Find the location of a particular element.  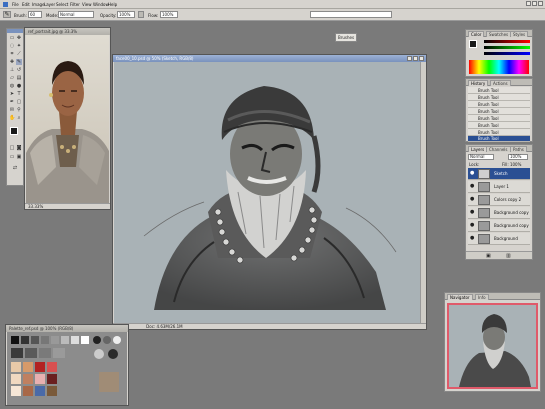

tab-swatches: Swatches is located at coordinates (499, 34).